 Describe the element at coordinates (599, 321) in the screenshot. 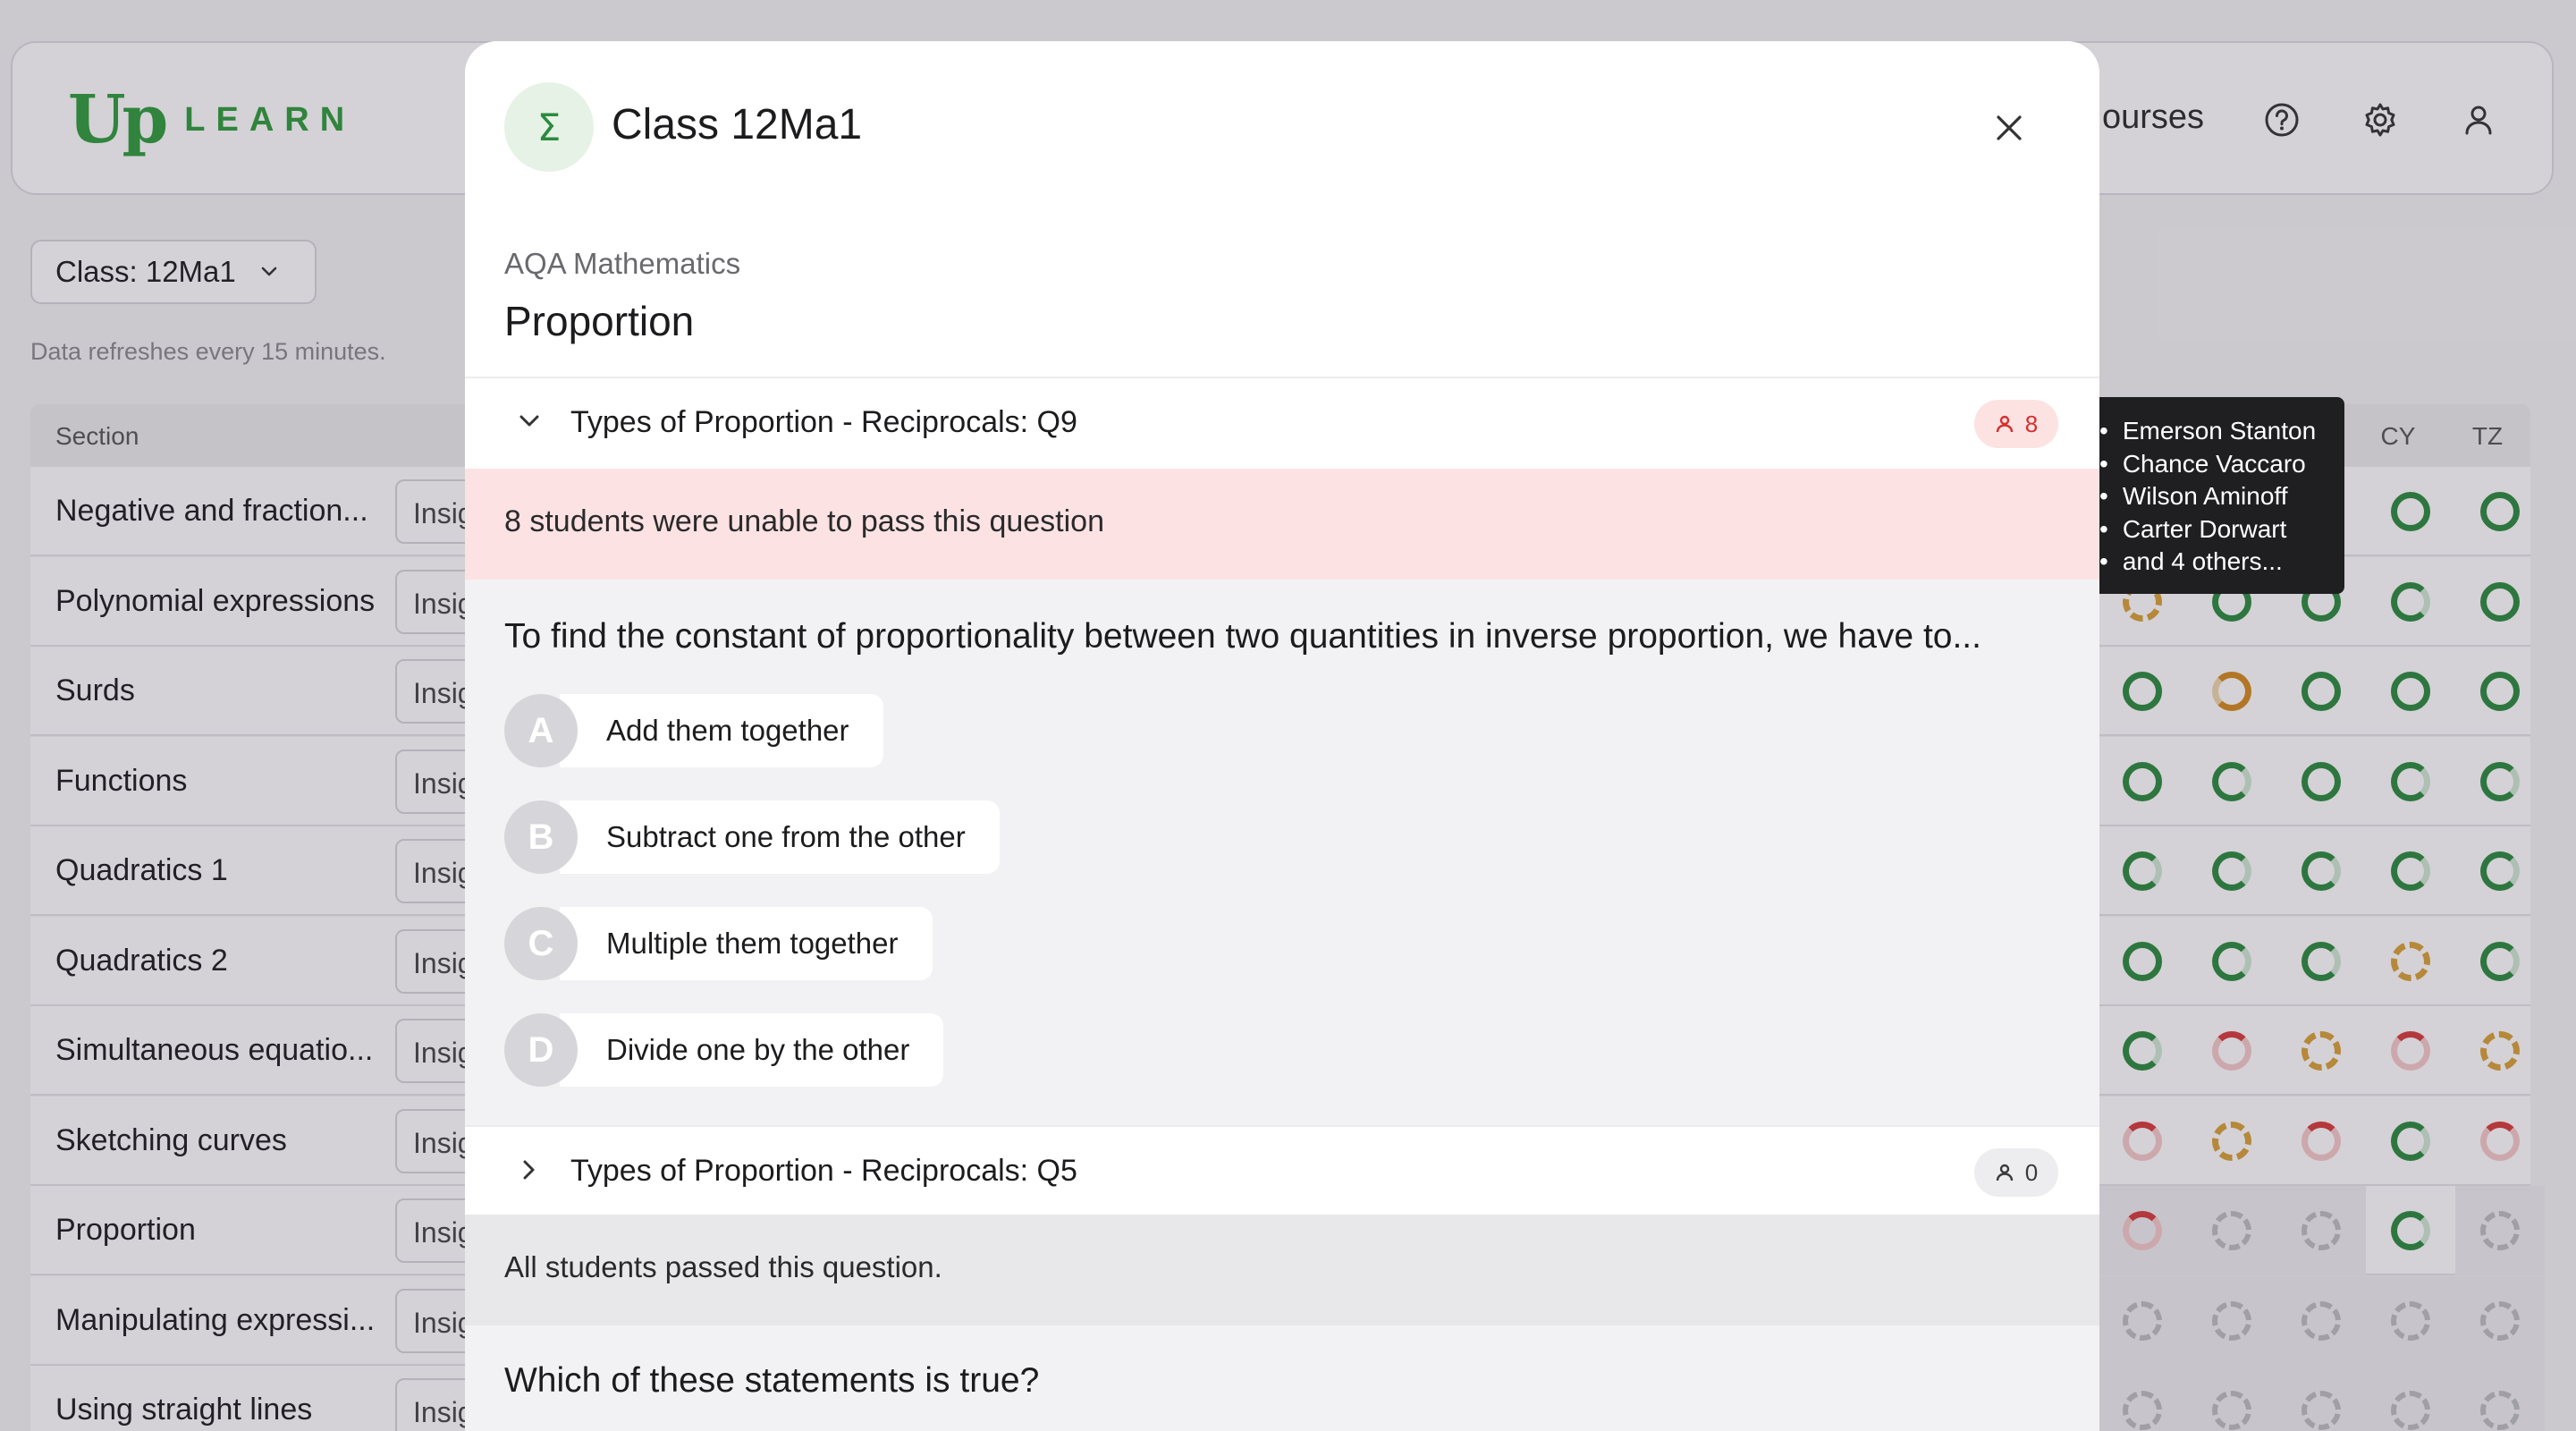

I see `section-title: Proportion` at that location.